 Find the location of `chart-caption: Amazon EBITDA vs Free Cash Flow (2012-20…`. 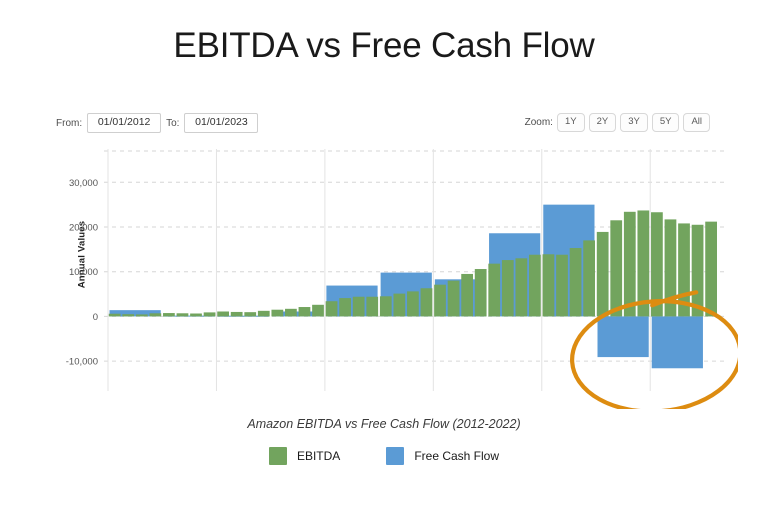

chart-caption: Amazon EBITDA vs Free Cash Flow (2012-20… is located at coordinates (384, 424).